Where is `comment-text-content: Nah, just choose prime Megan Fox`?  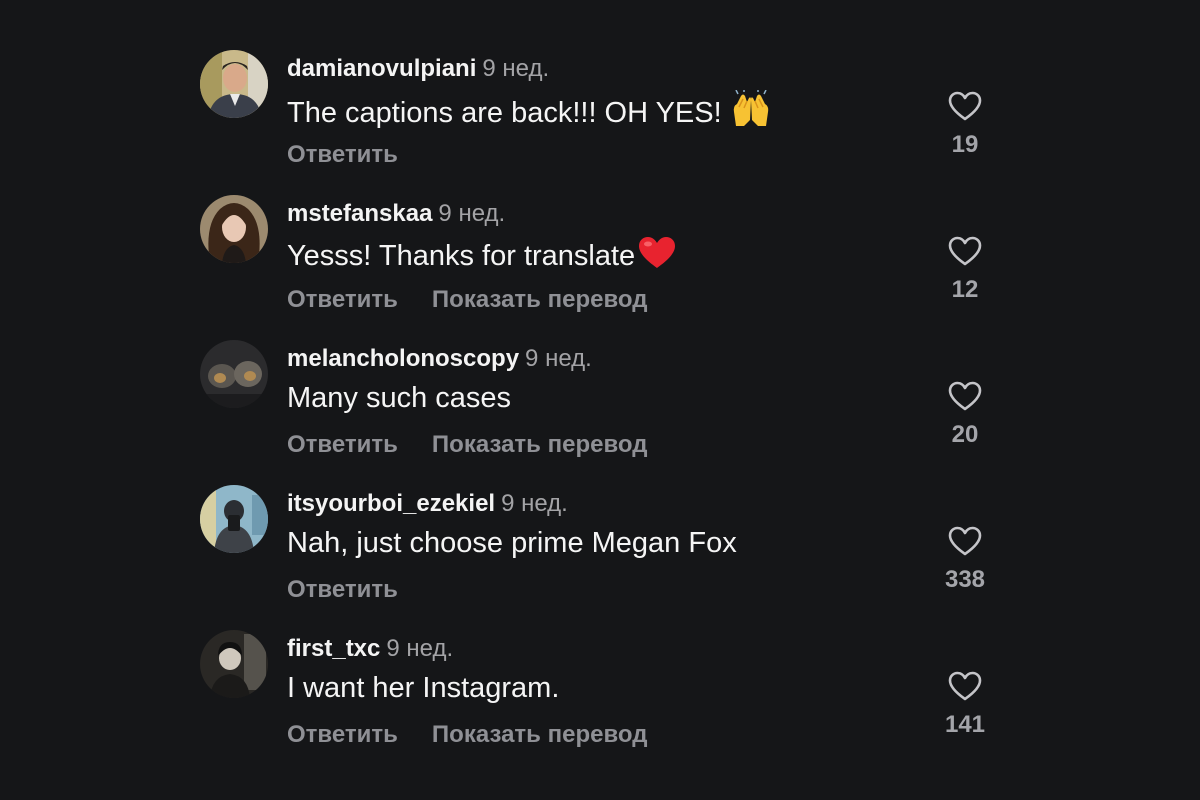 comment-text-content: Nah, just choose prime Megan Fox is located at coordinates (512, 543).